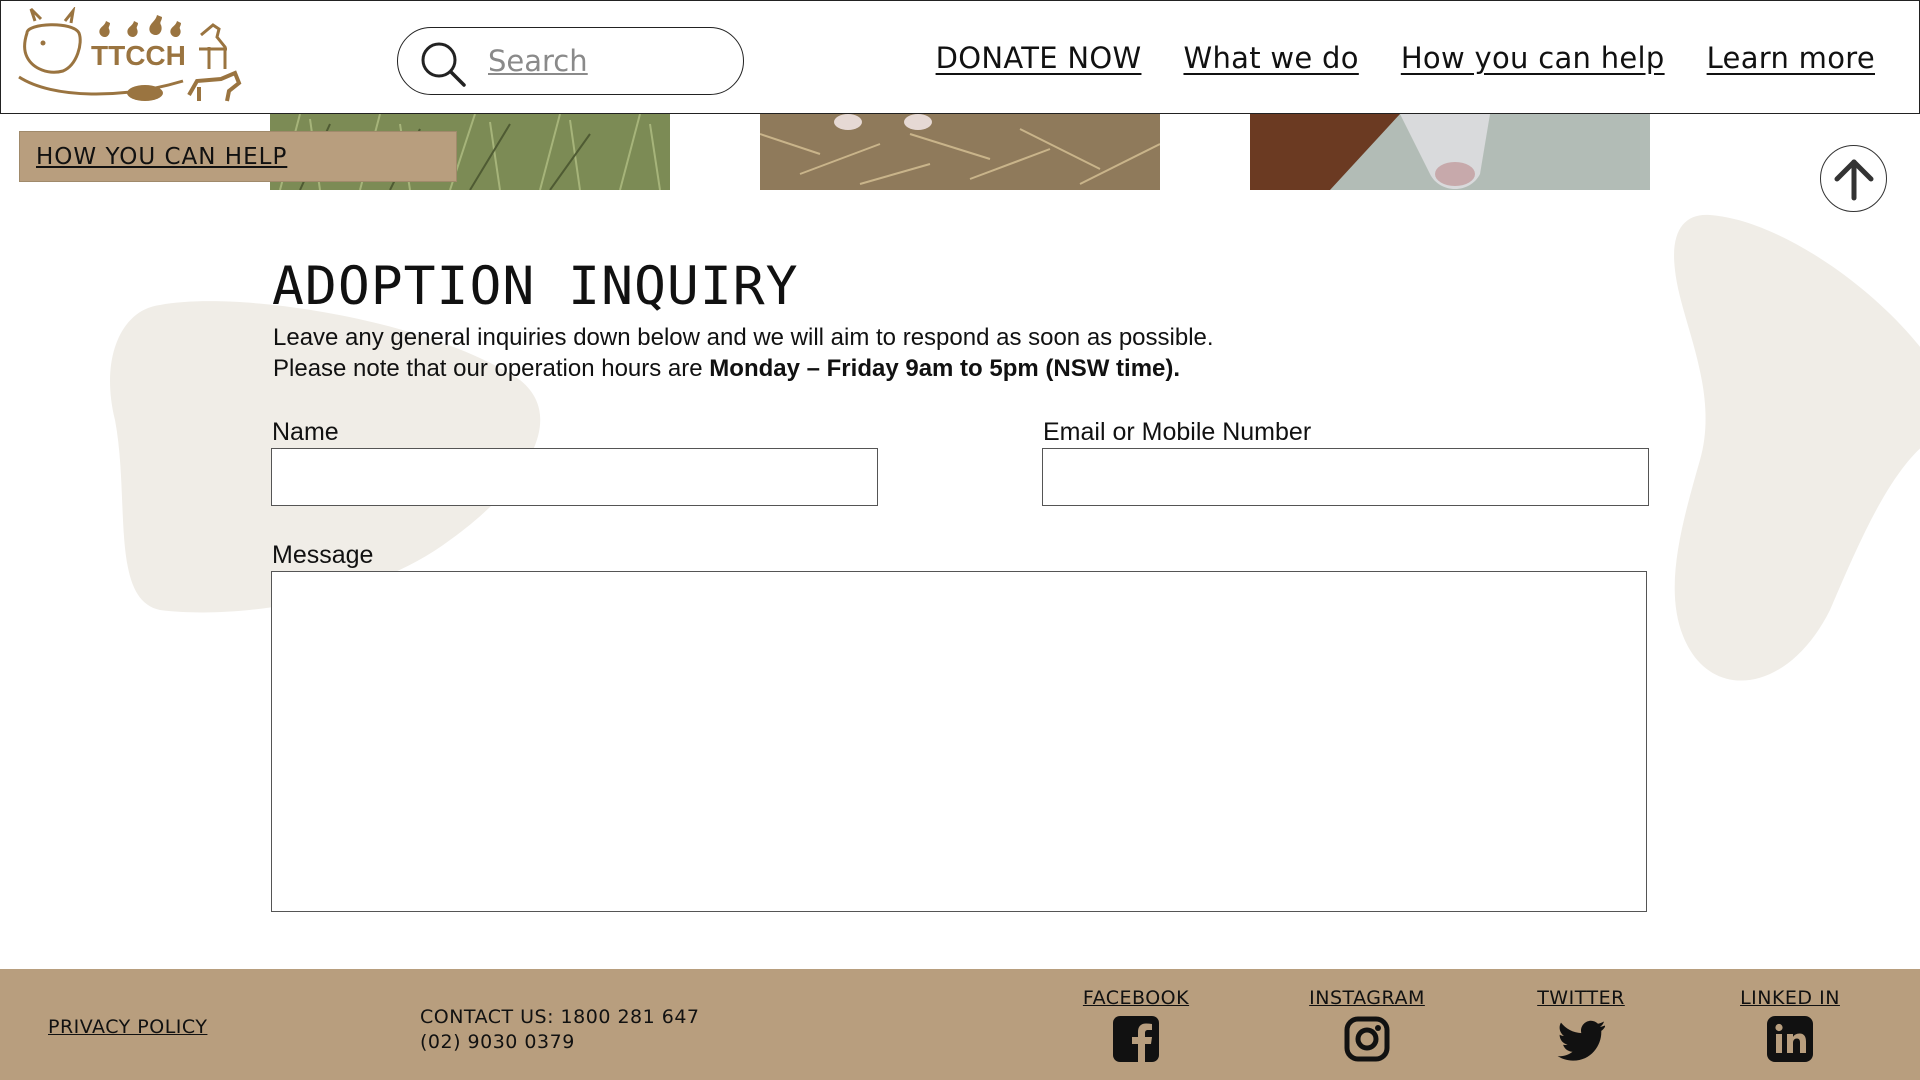  I want to click on search-box, so click(570, 61).